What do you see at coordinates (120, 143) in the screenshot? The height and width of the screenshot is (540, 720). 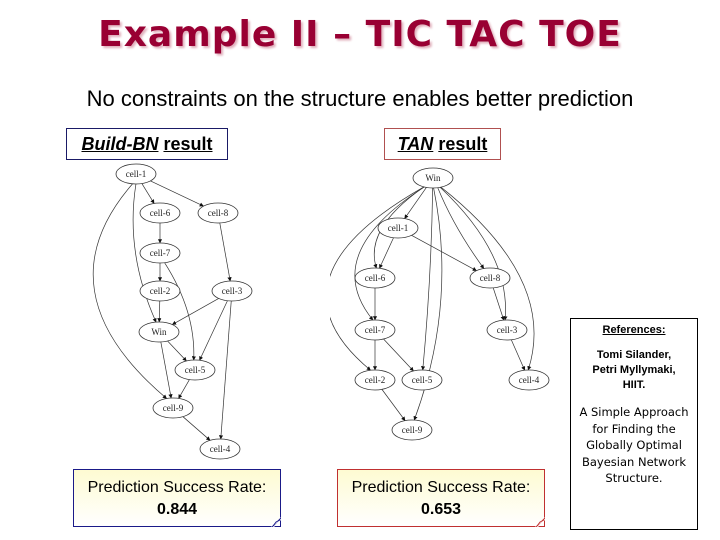 I see `build-bn-label-italic: Build-BN` at bounding box center [120, 143].